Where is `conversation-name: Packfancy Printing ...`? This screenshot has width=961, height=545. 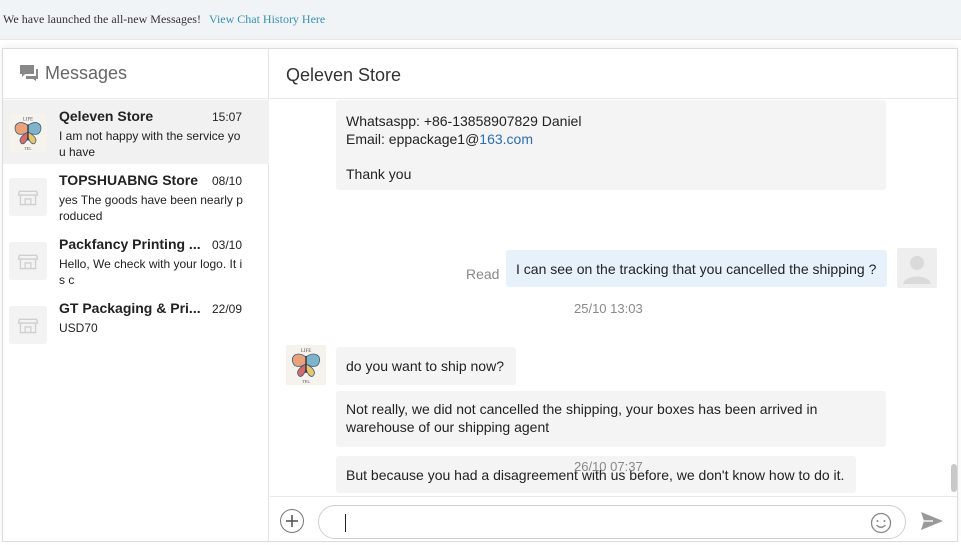
conversation-name: Packfancy Printing ... is located at coordinates (130, 244).